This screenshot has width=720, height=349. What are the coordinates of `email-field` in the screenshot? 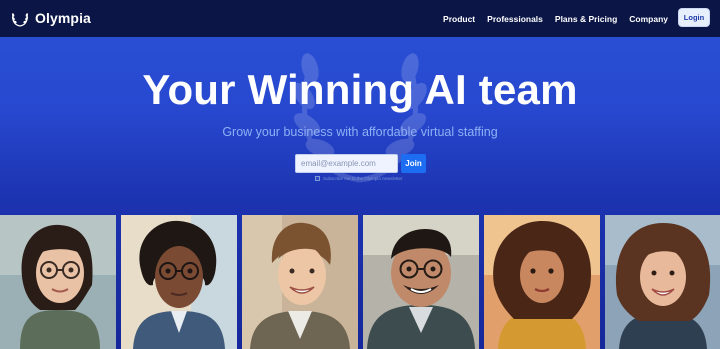 It's located at (346, 163).